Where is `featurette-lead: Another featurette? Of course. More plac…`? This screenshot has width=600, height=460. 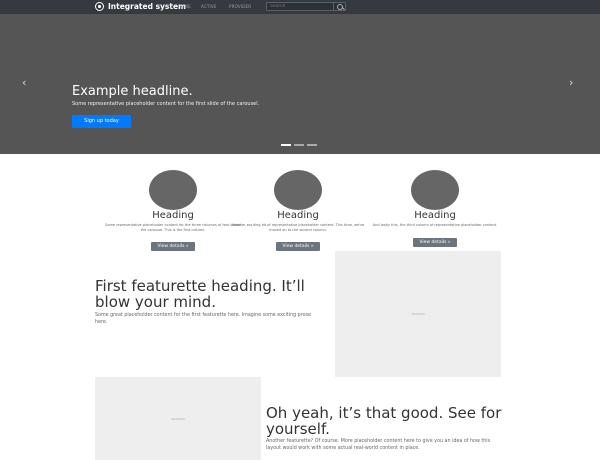
featurette-lead: Another featurette? Of course. More plac… is located at coordinates (378, 445).